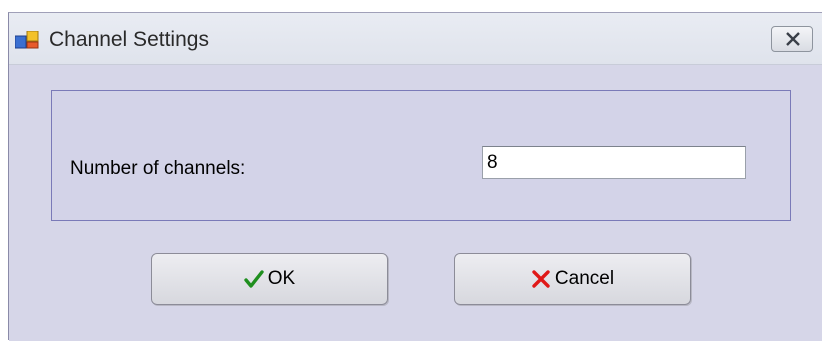 The height and width of the screenshot is (341, 822). Describe the element at coordinates (254, 279) in the screenshot. I see `checkmark-icon` at that location.